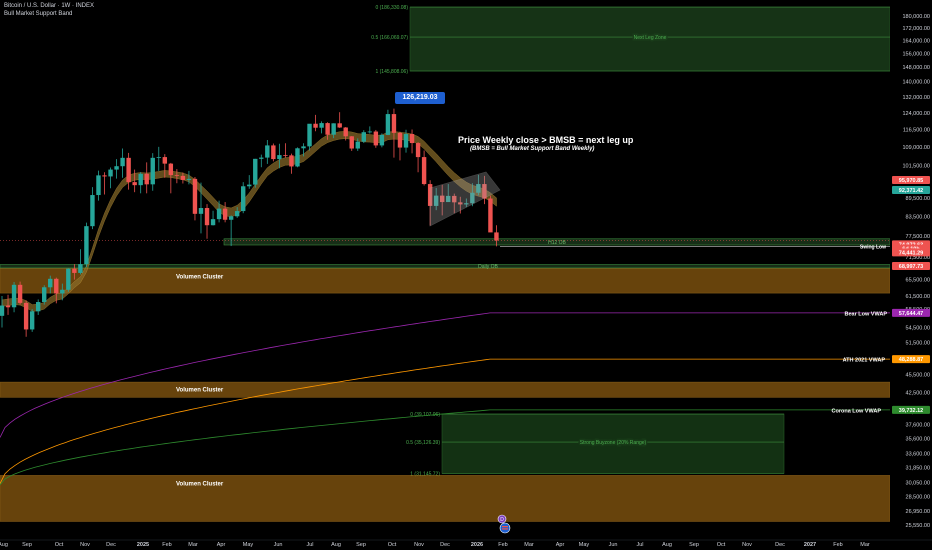 Image resolution: width=932 pixels, height=550 pixels. I want to click on event-icons: D, so click(506, 524).